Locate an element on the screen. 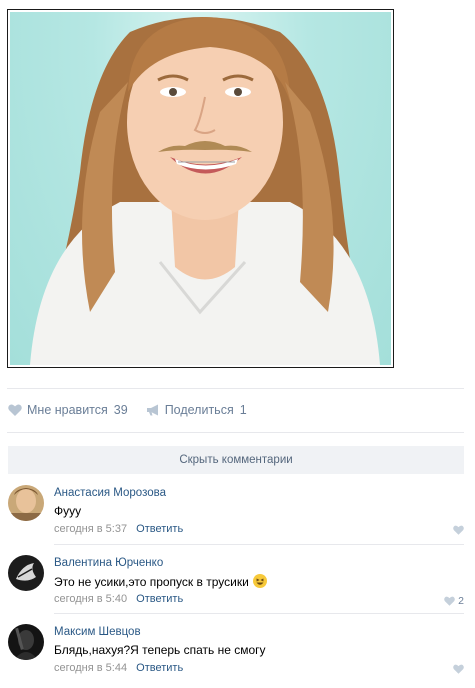  like-label: Мне нравится is located at coordinates (67, 410).